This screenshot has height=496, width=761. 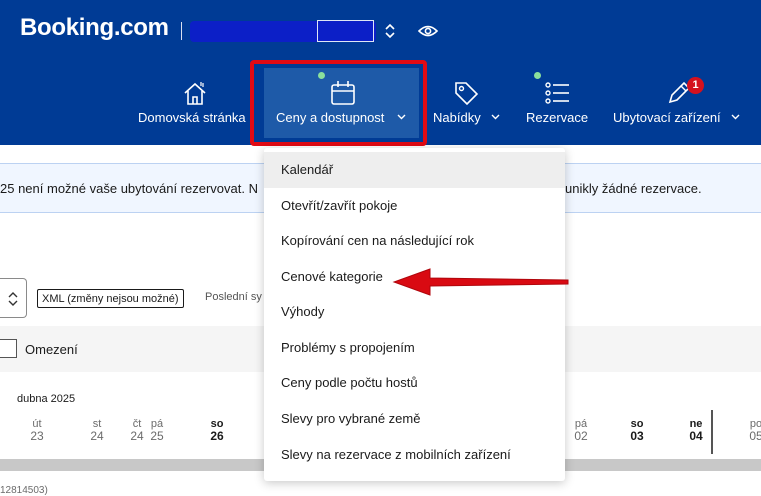 What do you see at coordinates (557, 93) in the screenshot?
I see `list-icon` at bounding box center [557, 93].